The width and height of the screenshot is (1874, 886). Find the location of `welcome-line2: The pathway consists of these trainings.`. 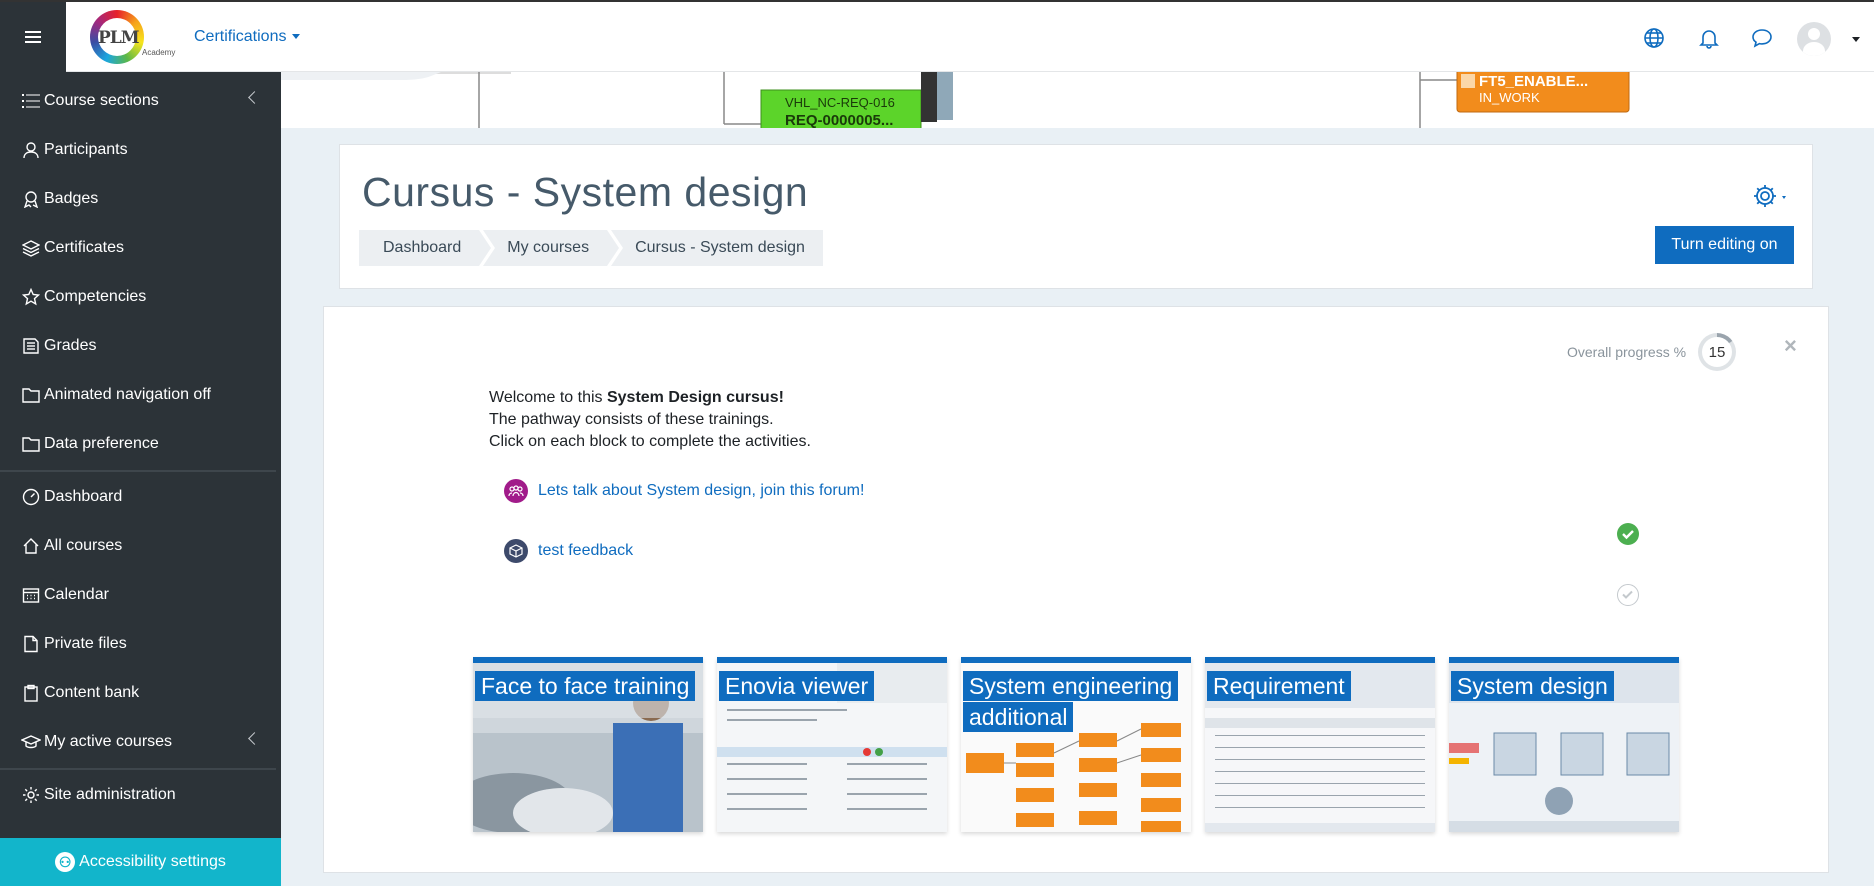

welcome-line2: The pathway consists of these trainings. is located at coordinates (631, 419).